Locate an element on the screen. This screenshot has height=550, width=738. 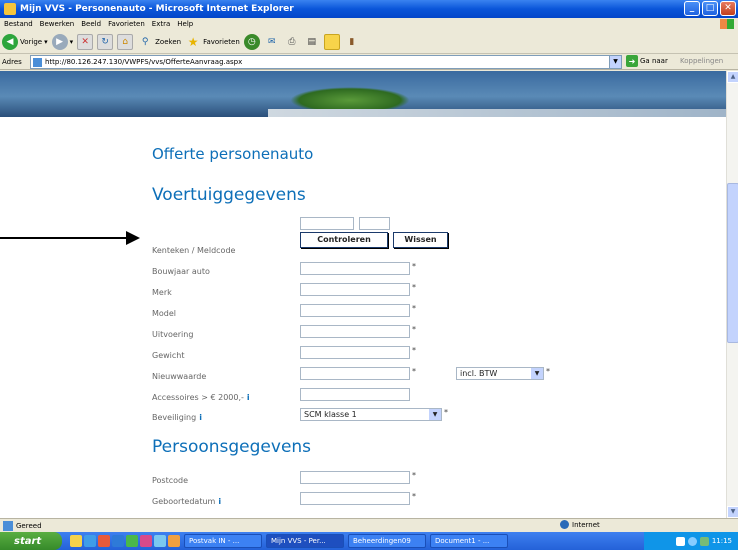
scroll-up-icon: ▲ is located at coordinates (732, 77).